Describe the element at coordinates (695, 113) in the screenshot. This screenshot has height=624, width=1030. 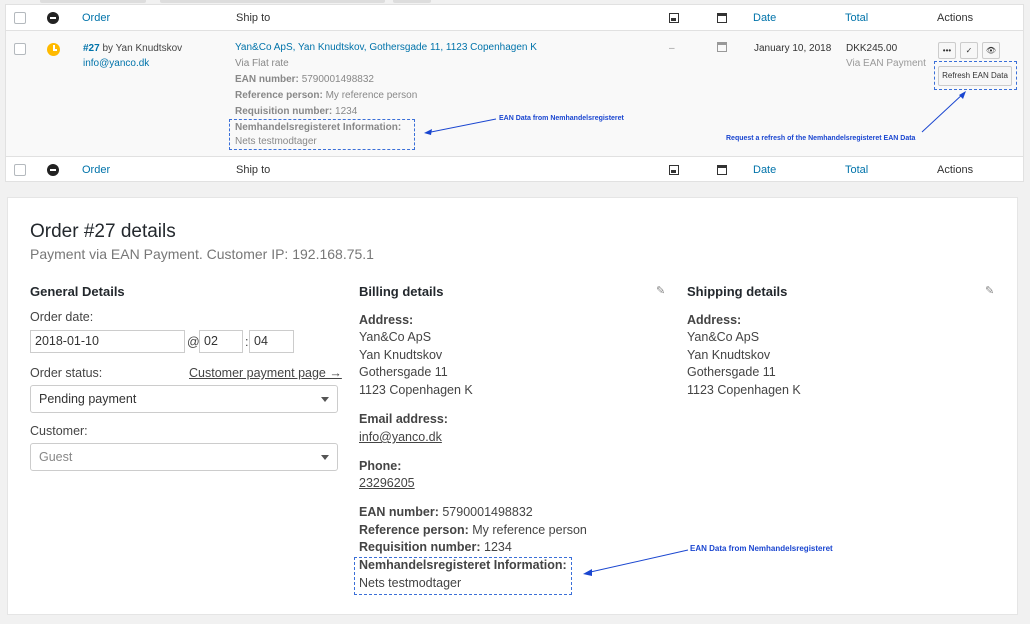
I see `annotation-arrows` at that location.